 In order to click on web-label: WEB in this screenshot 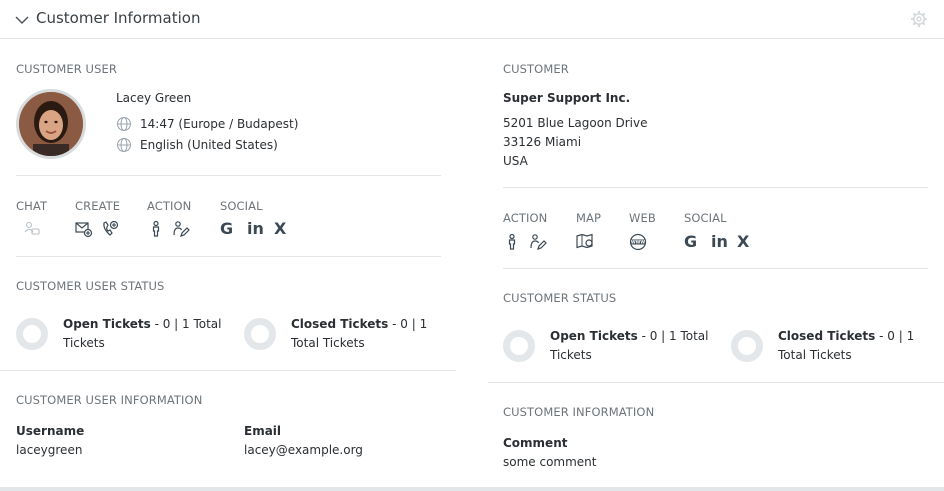, I will do `click(642, 218)`.